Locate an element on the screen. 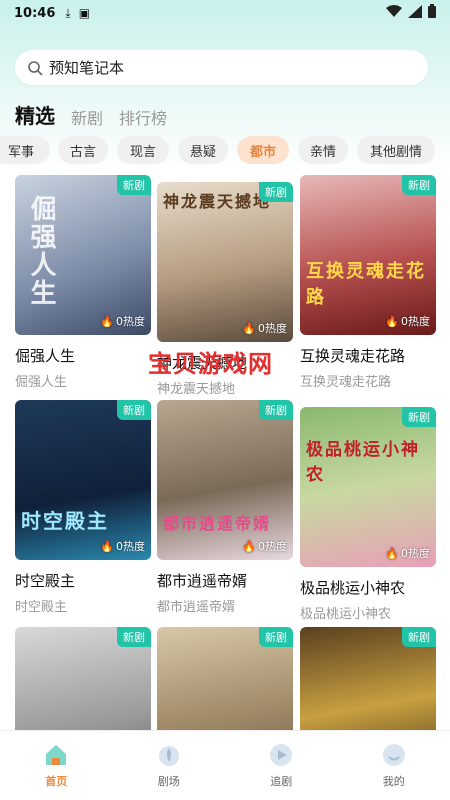 This screenshot has height=800, width=450. search-input is located at coordinates (229, 67).